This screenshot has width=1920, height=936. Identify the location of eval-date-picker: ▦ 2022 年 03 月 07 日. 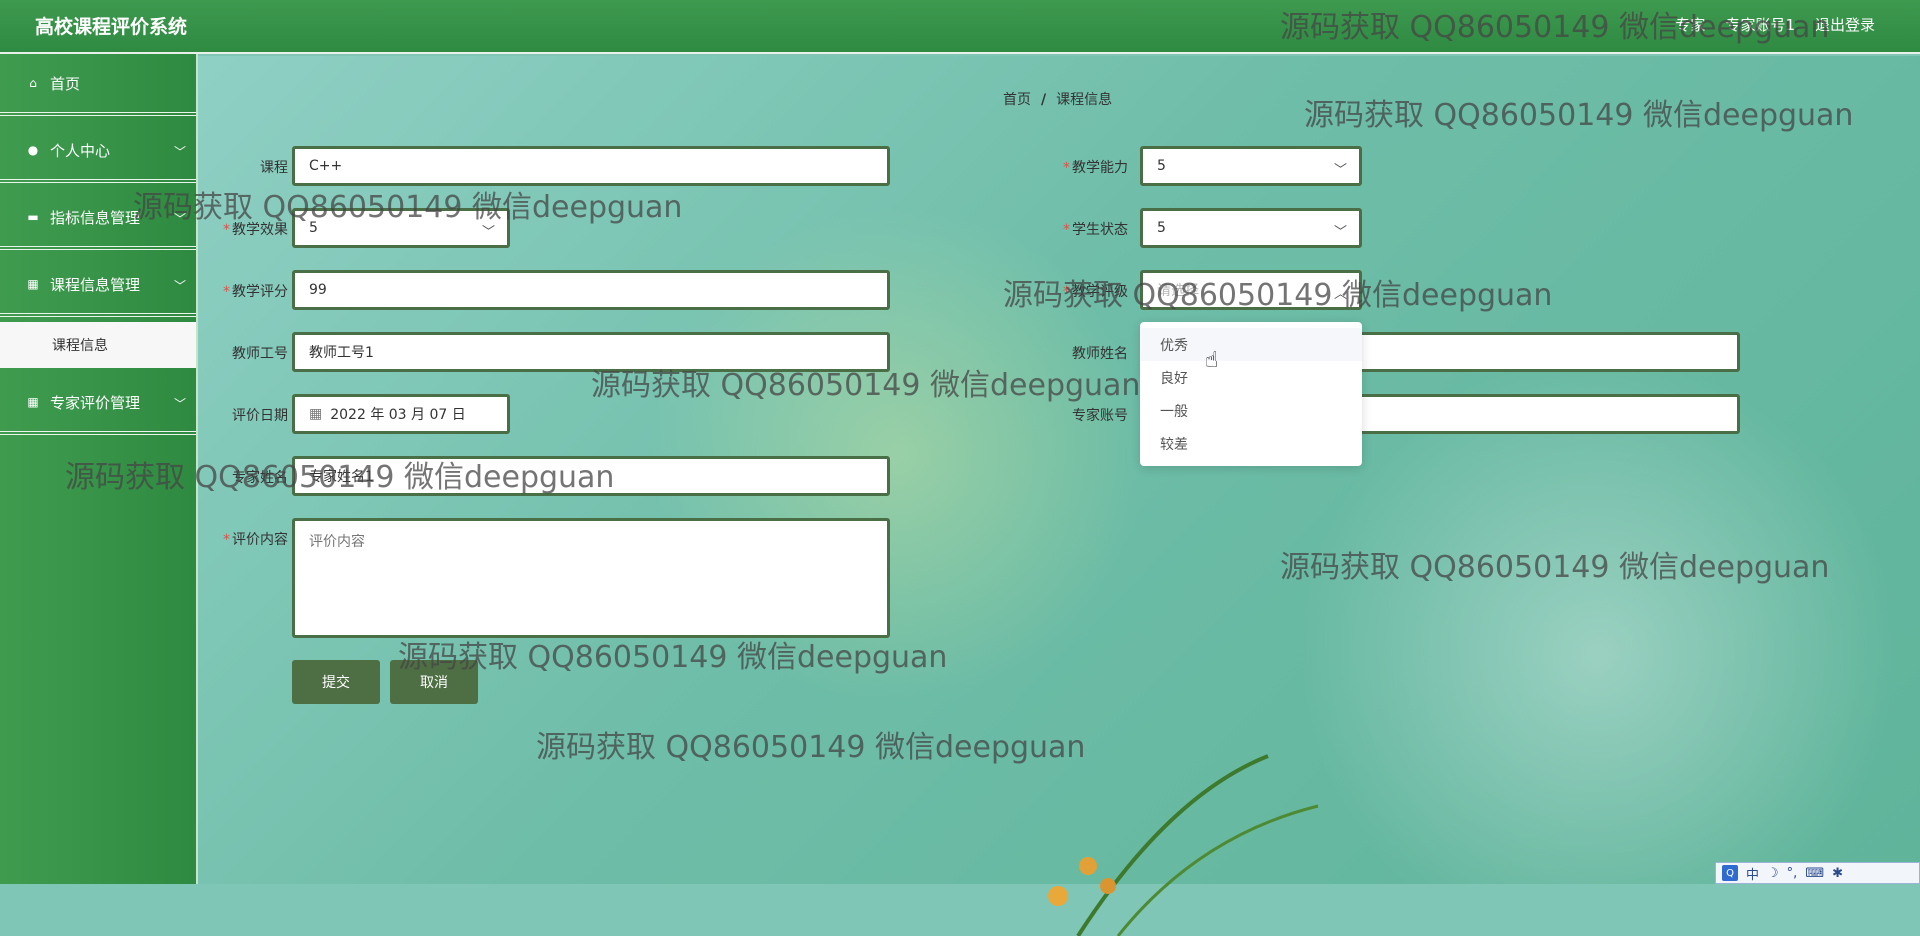
(401, 414).